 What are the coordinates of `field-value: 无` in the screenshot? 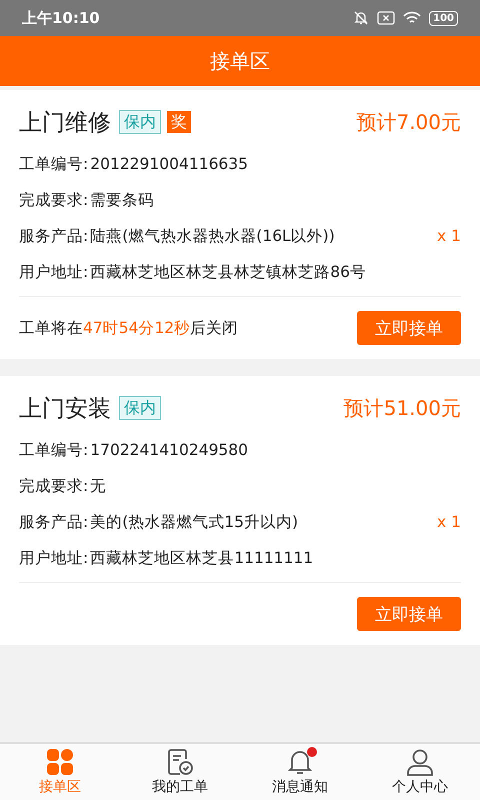 It's located at (98, 486).